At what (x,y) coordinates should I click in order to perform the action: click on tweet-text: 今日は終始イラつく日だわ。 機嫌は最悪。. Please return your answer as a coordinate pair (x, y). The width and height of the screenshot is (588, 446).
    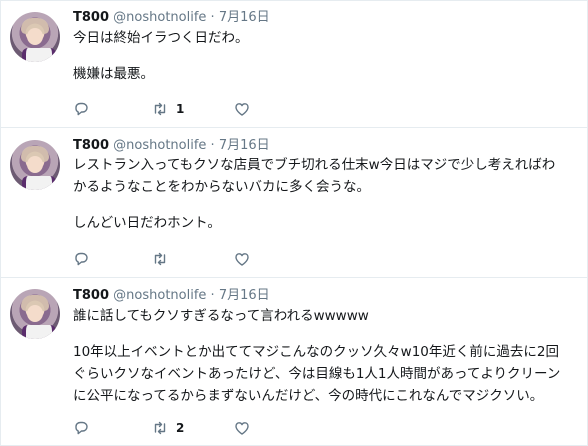
    Looking at the image, I should click on (326, 56).